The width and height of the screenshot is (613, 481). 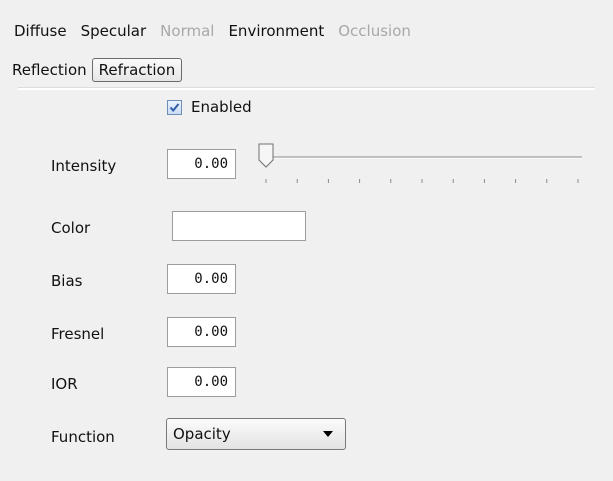 I want to click on fresnel-label: Fresnel, so click(x=78, y=334).